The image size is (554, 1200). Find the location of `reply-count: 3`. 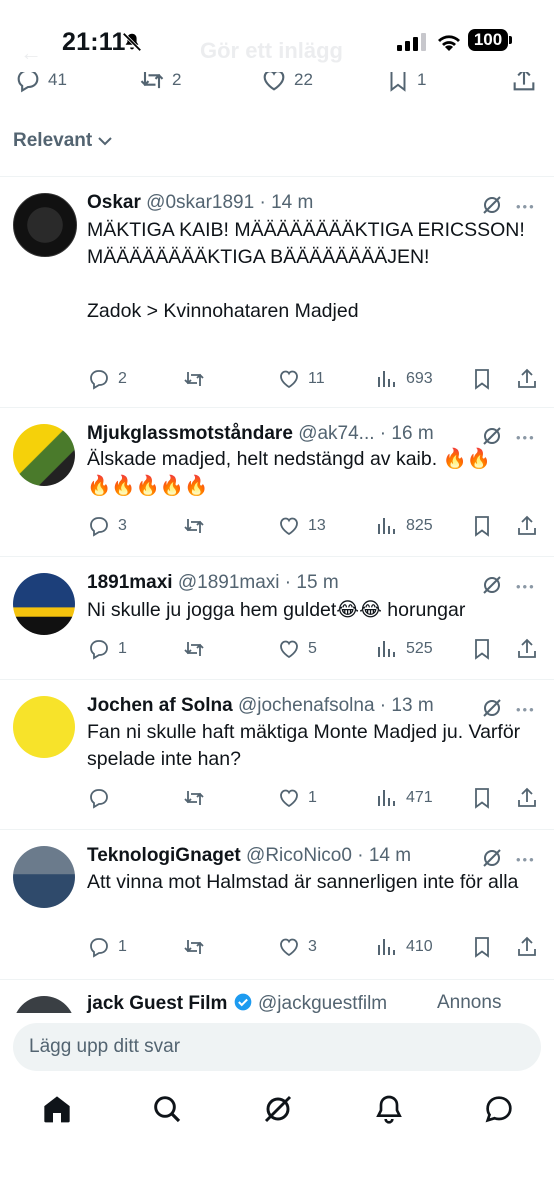

reply-count: 3 is located at coordinates (122, 525).